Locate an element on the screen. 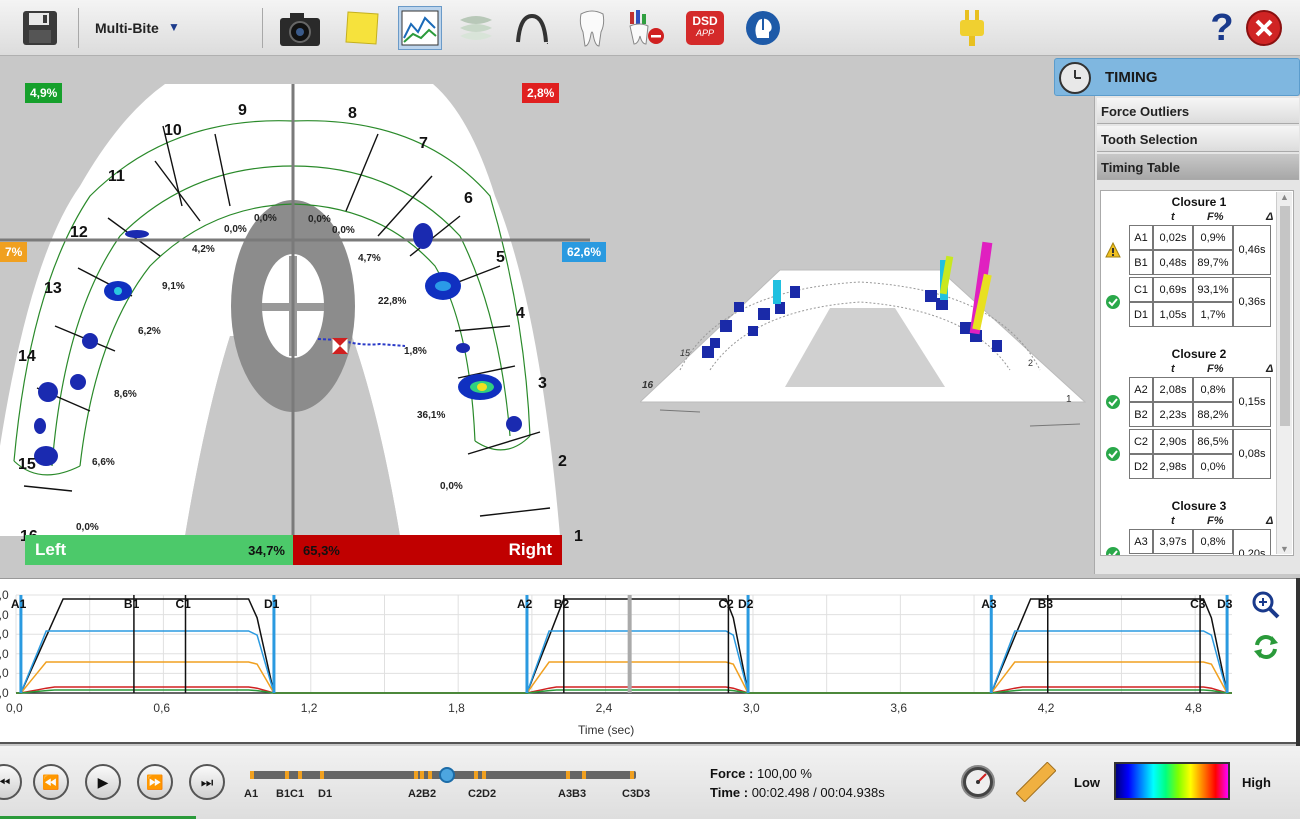 This screenshot has height=819, width=1300. help-glyph: ? is located at coordinates (1222, 27).